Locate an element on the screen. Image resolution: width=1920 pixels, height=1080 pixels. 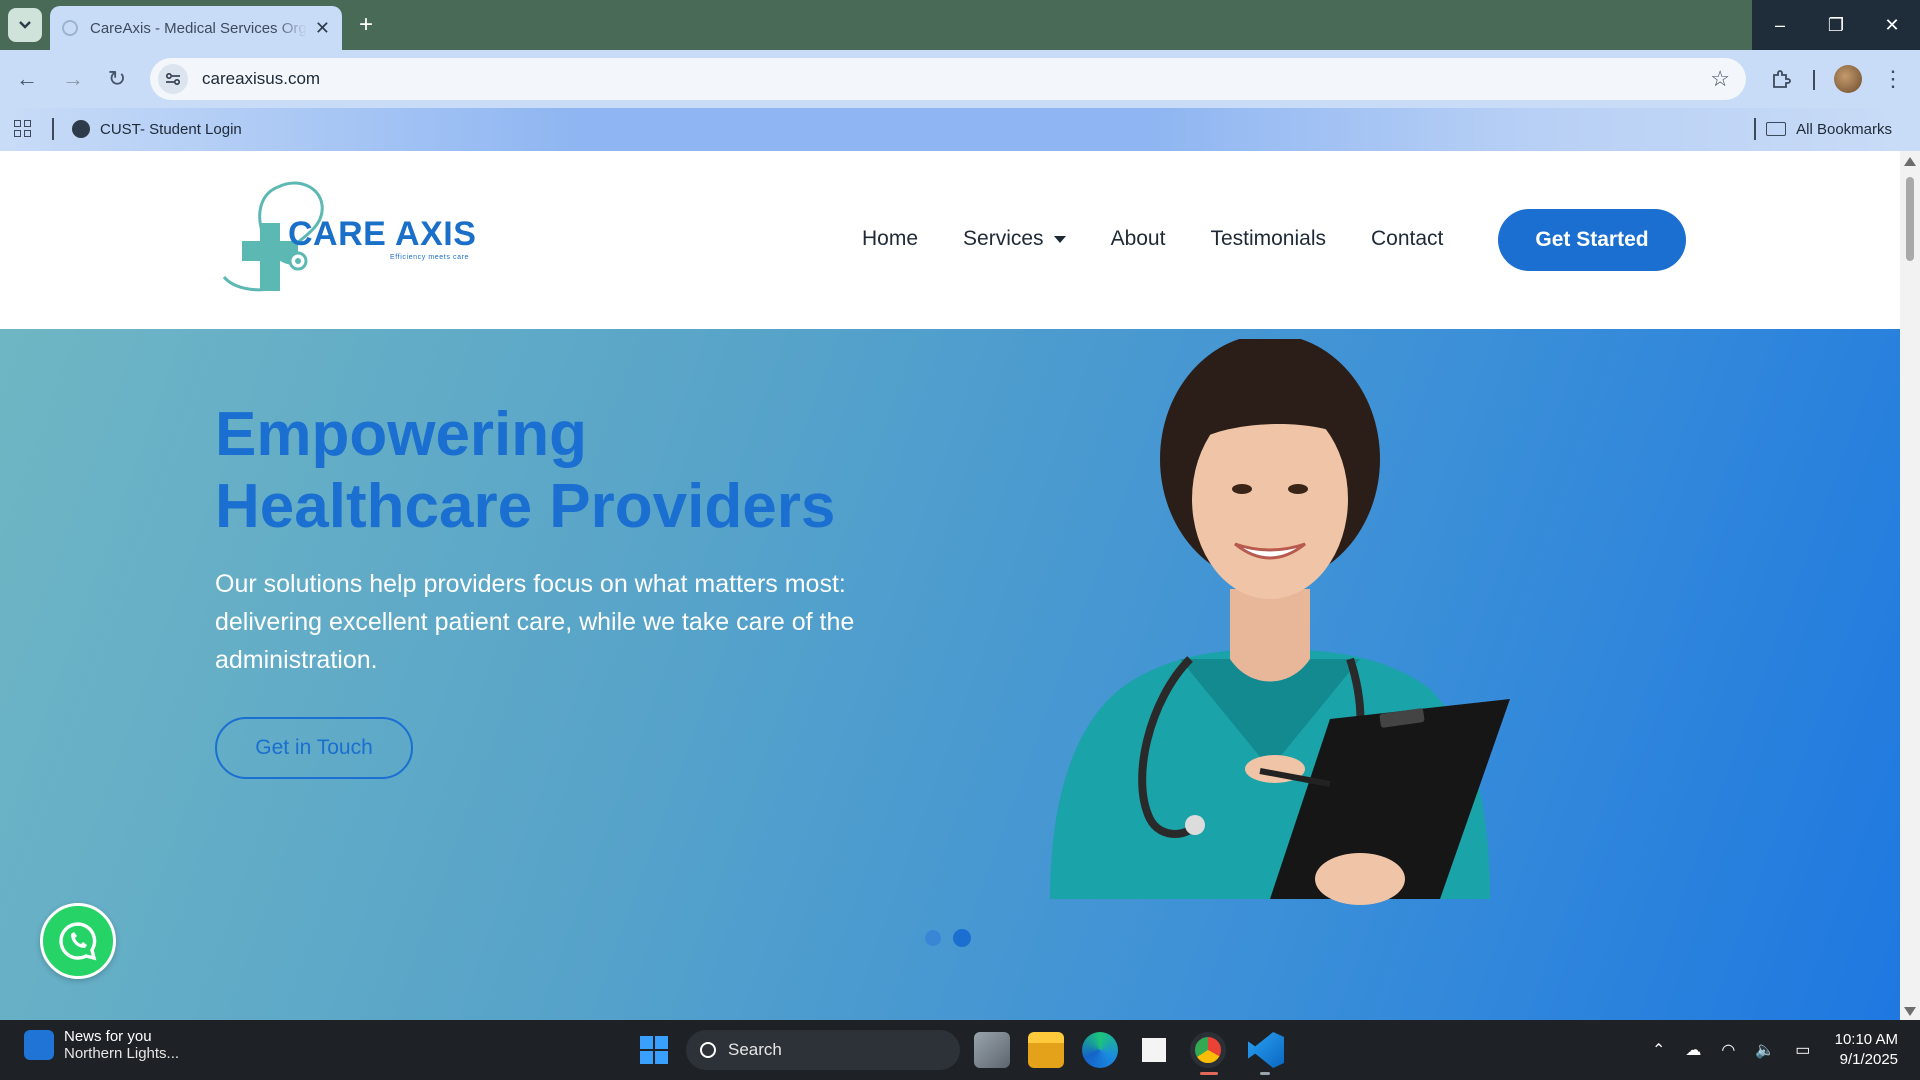
close-window-icon: ✕ is located at coordinates (1892, 25).